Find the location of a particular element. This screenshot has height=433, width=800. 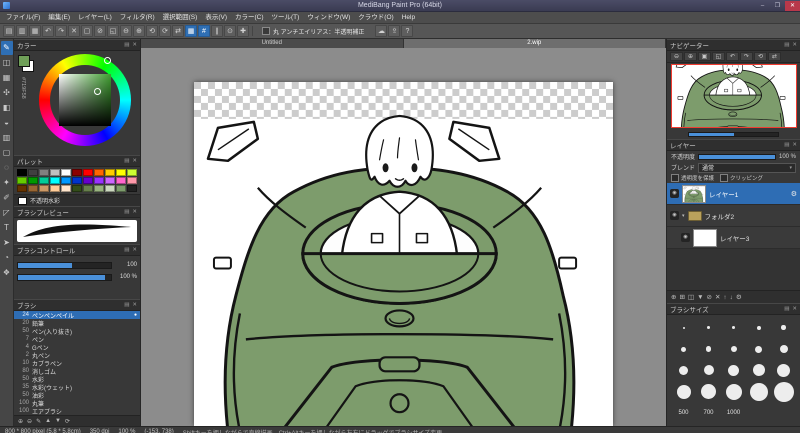

nav-rotate-right-icon: ↷ is located at coordinates (746, 56).